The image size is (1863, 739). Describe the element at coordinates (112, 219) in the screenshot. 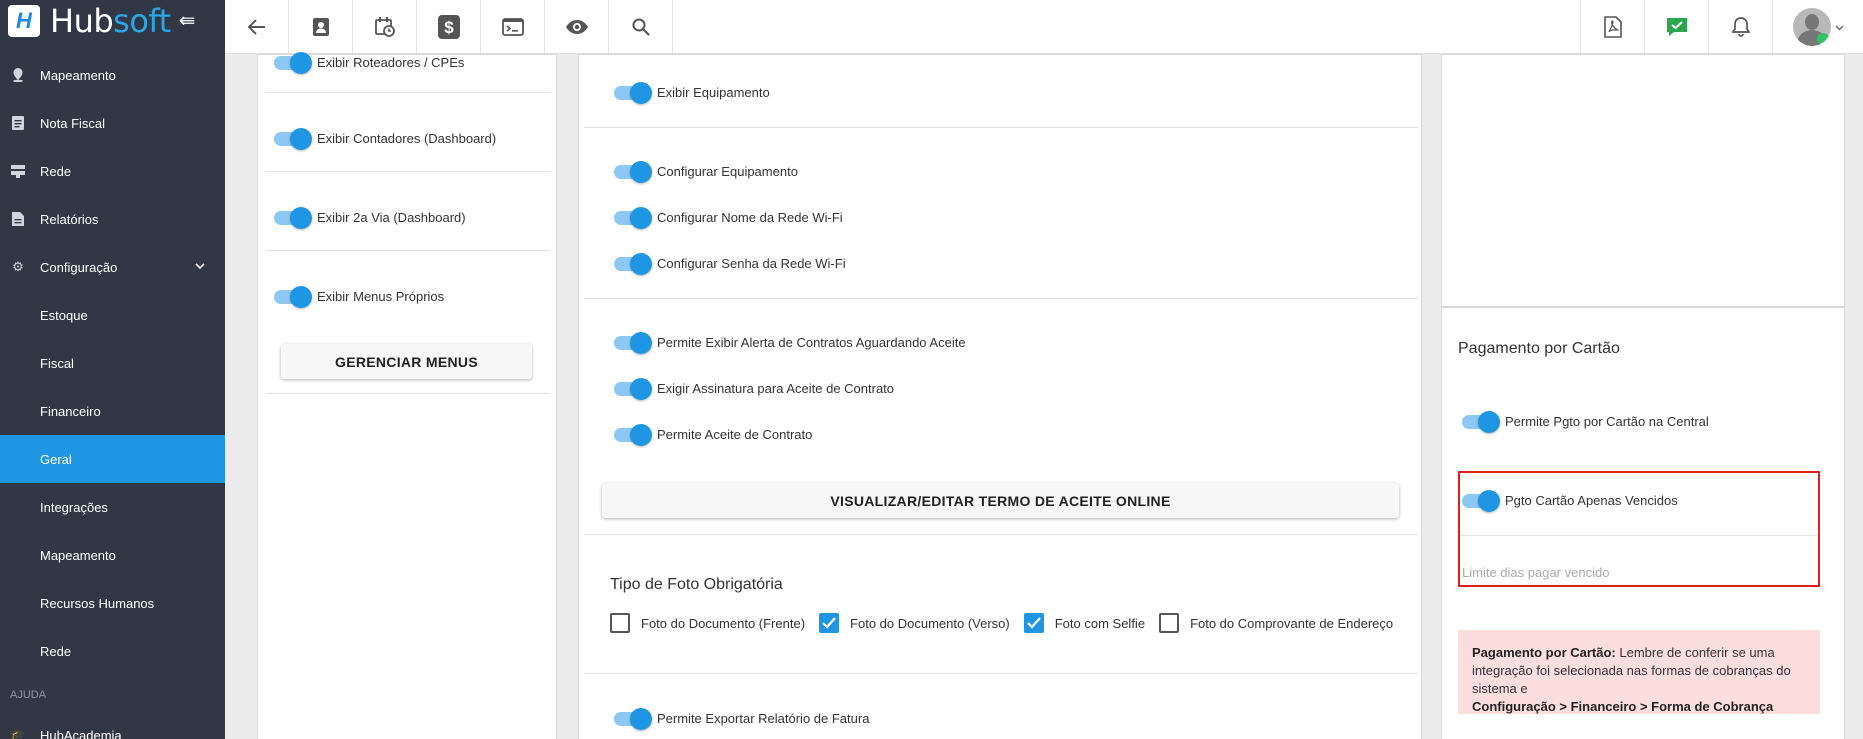

I see `sidebar-item-relatorios: Relatórios` at that location.